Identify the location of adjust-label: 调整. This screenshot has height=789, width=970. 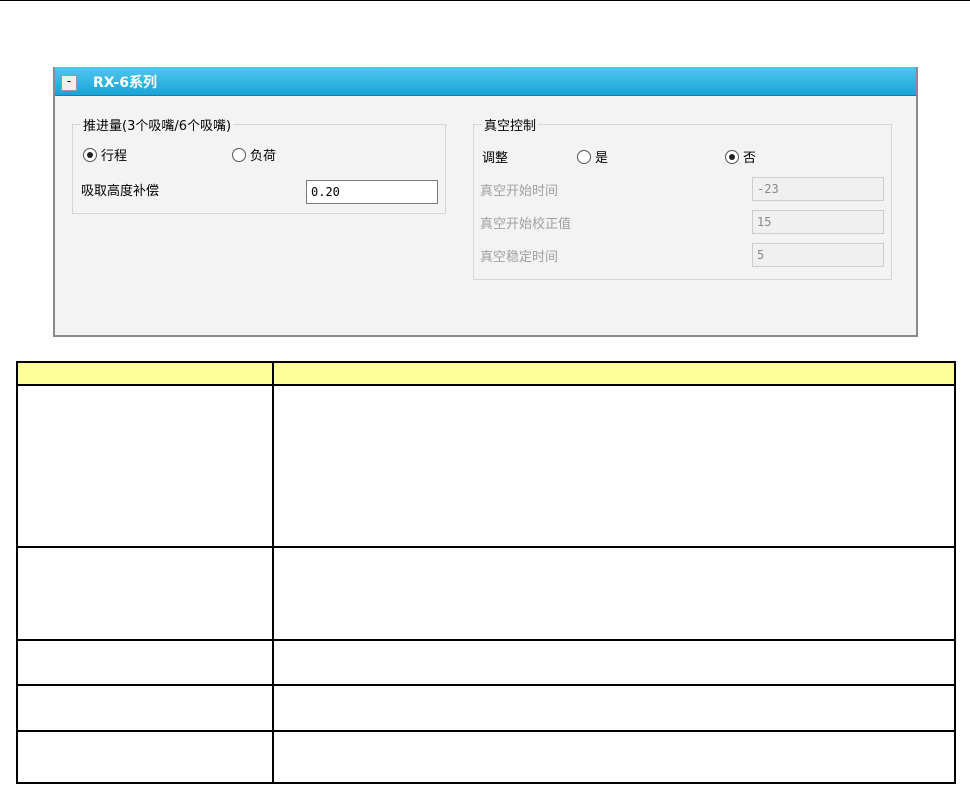
(495, 158).